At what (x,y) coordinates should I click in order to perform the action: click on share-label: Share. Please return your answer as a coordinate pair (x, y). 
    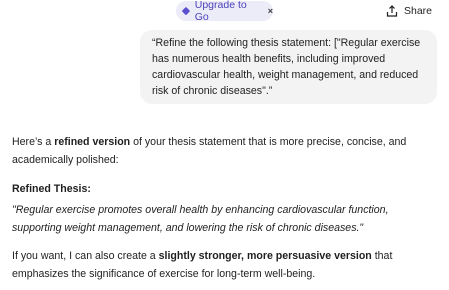
    Looking at the image, I should click on (418, 11).